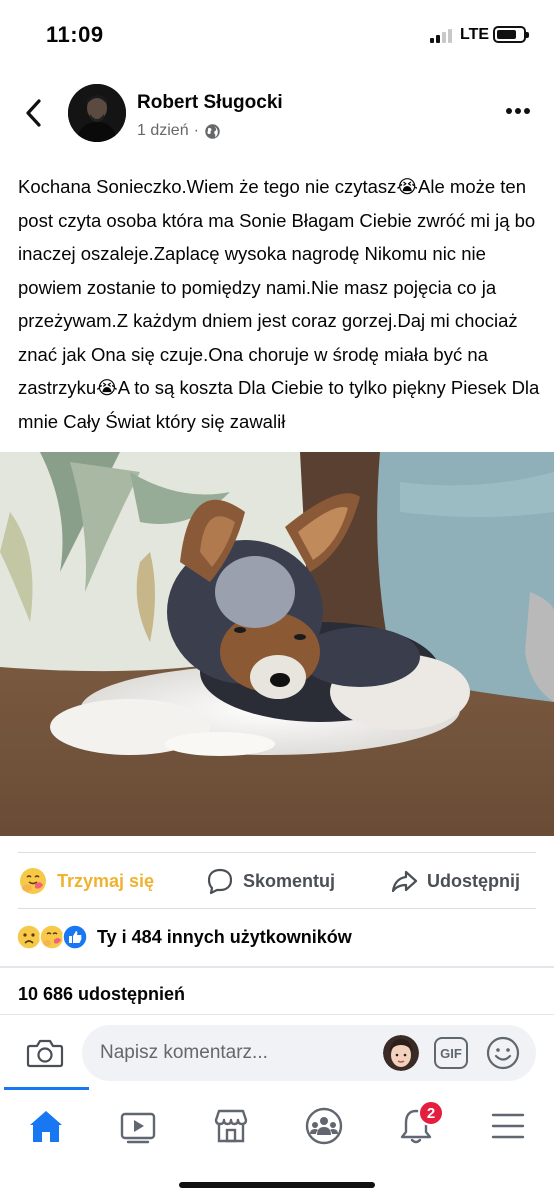 The height and width of the screenshot is (1200, 554). What do you see at coordinates (277, 115) in the screenshot?
I see `post-header: Robert Sługocki 1 dzień ·` at bounding box center [277, 115].